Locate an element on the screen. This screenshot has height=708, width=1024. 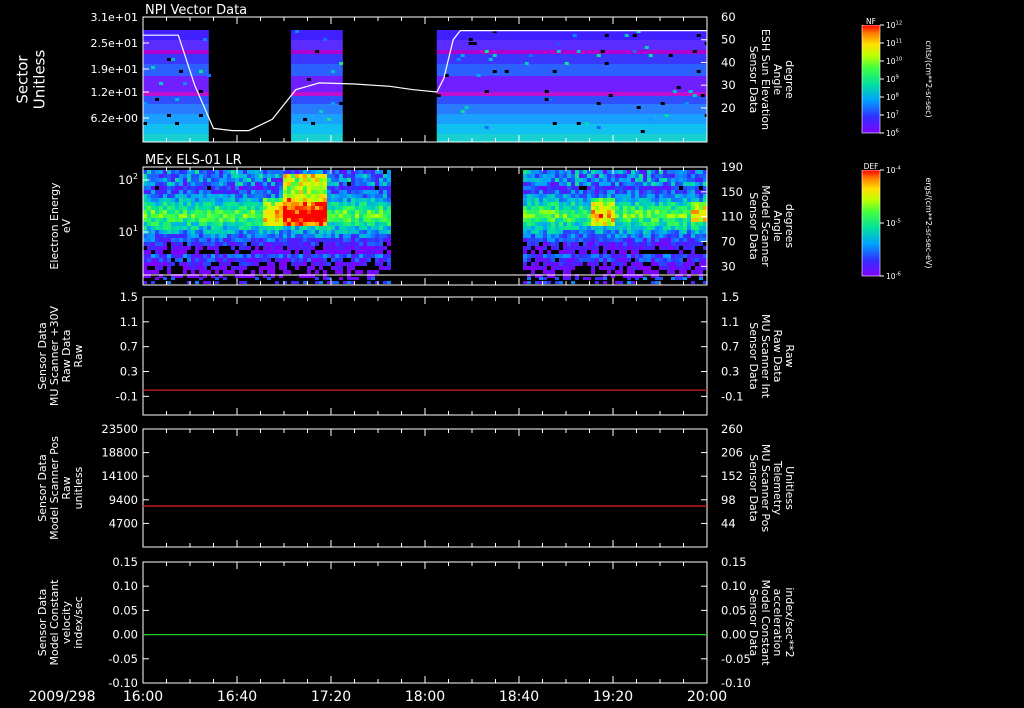
colorbar-tick-label: 10-6 is located at coordinates (893, 276).